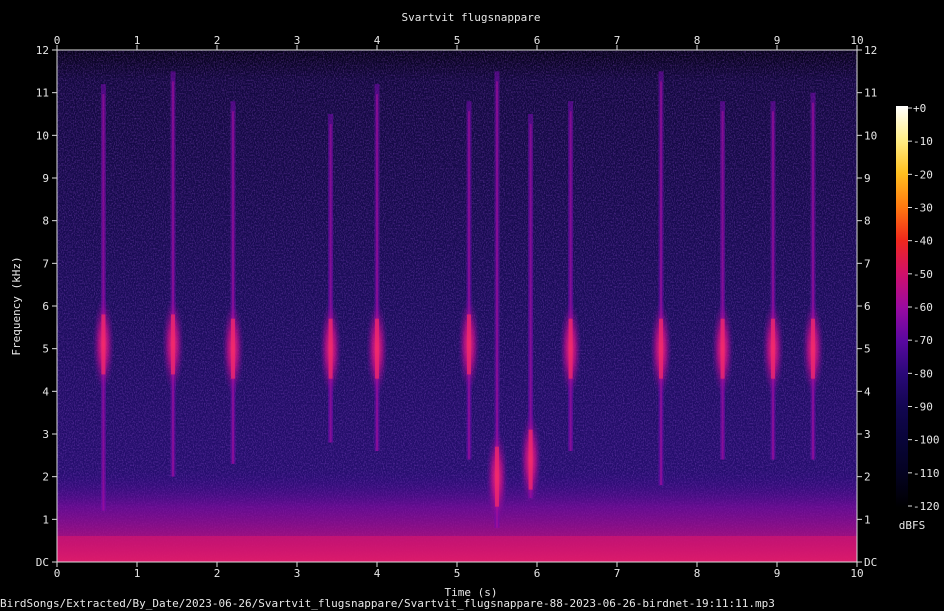 Image resolution: width=944 pixels, height=611 pixels. Describe the element at coordinates (867, 178) in the screenshot. I see `y-tick-label-right: 9` at that location.